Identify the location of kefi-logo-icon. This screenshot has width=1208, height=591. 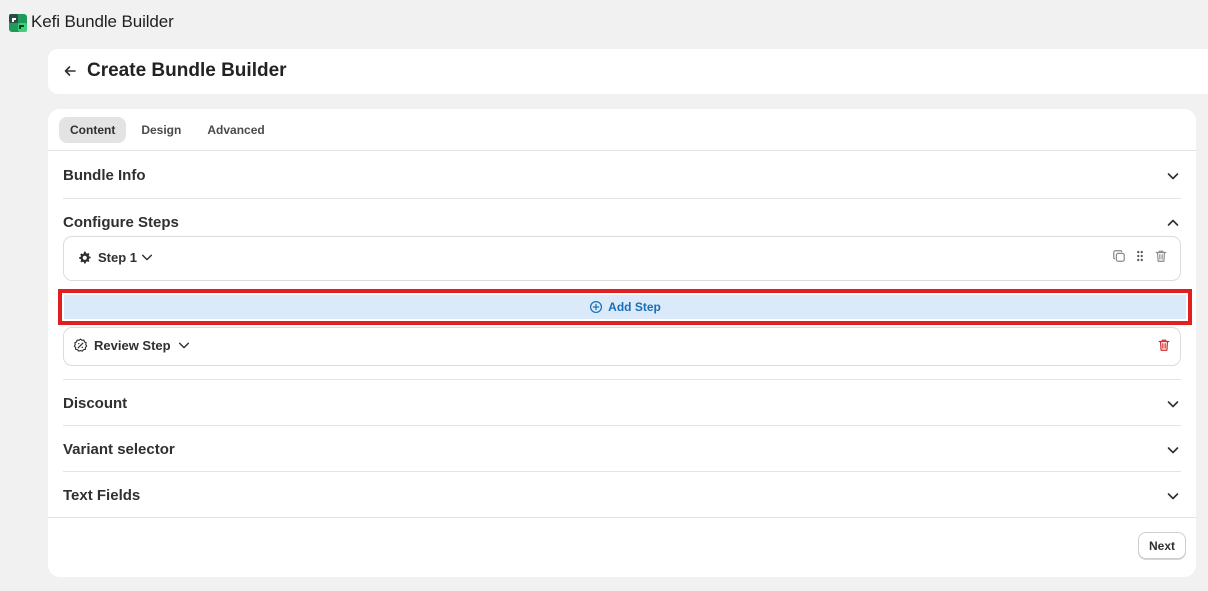
(18, 23).